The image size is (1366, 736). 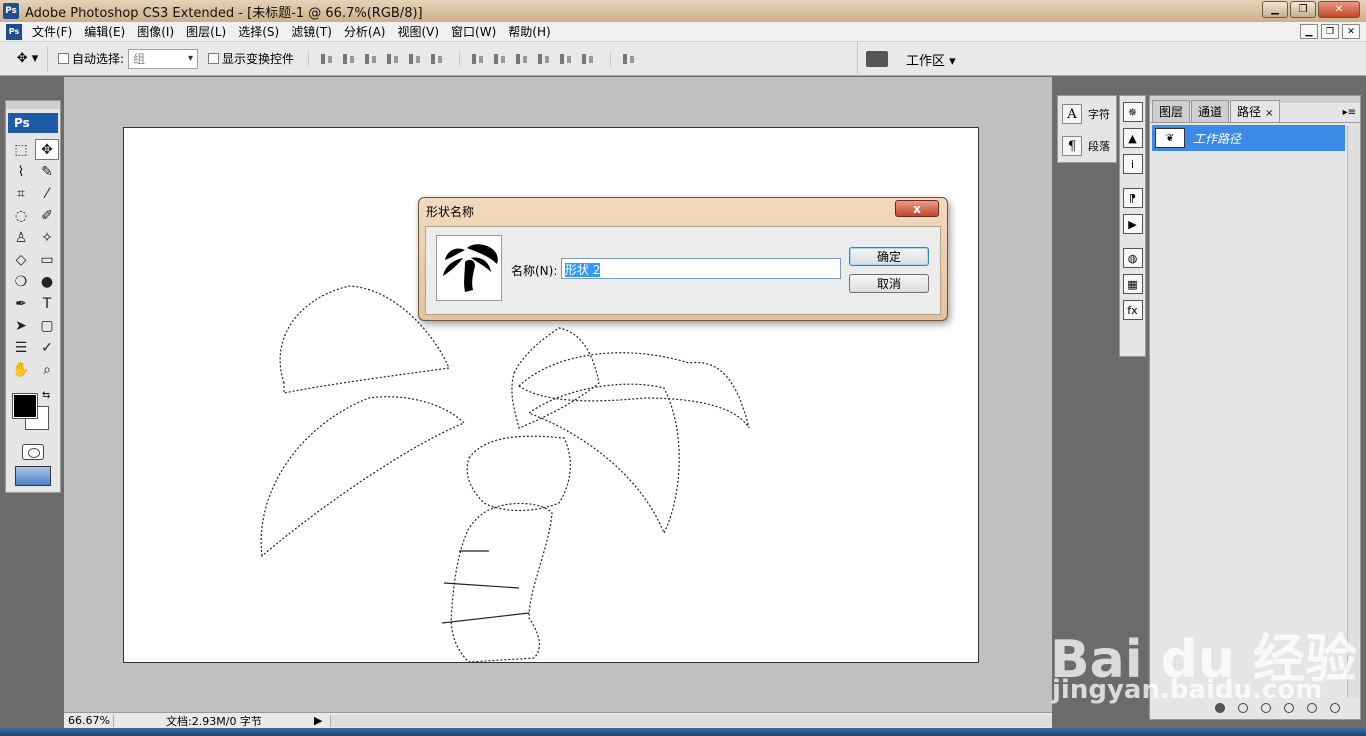 What do you see at coordinates (311, 31) in the screenshot?
I see `menu-filter: 滤镜(T)` at bounding box center [311, 31].